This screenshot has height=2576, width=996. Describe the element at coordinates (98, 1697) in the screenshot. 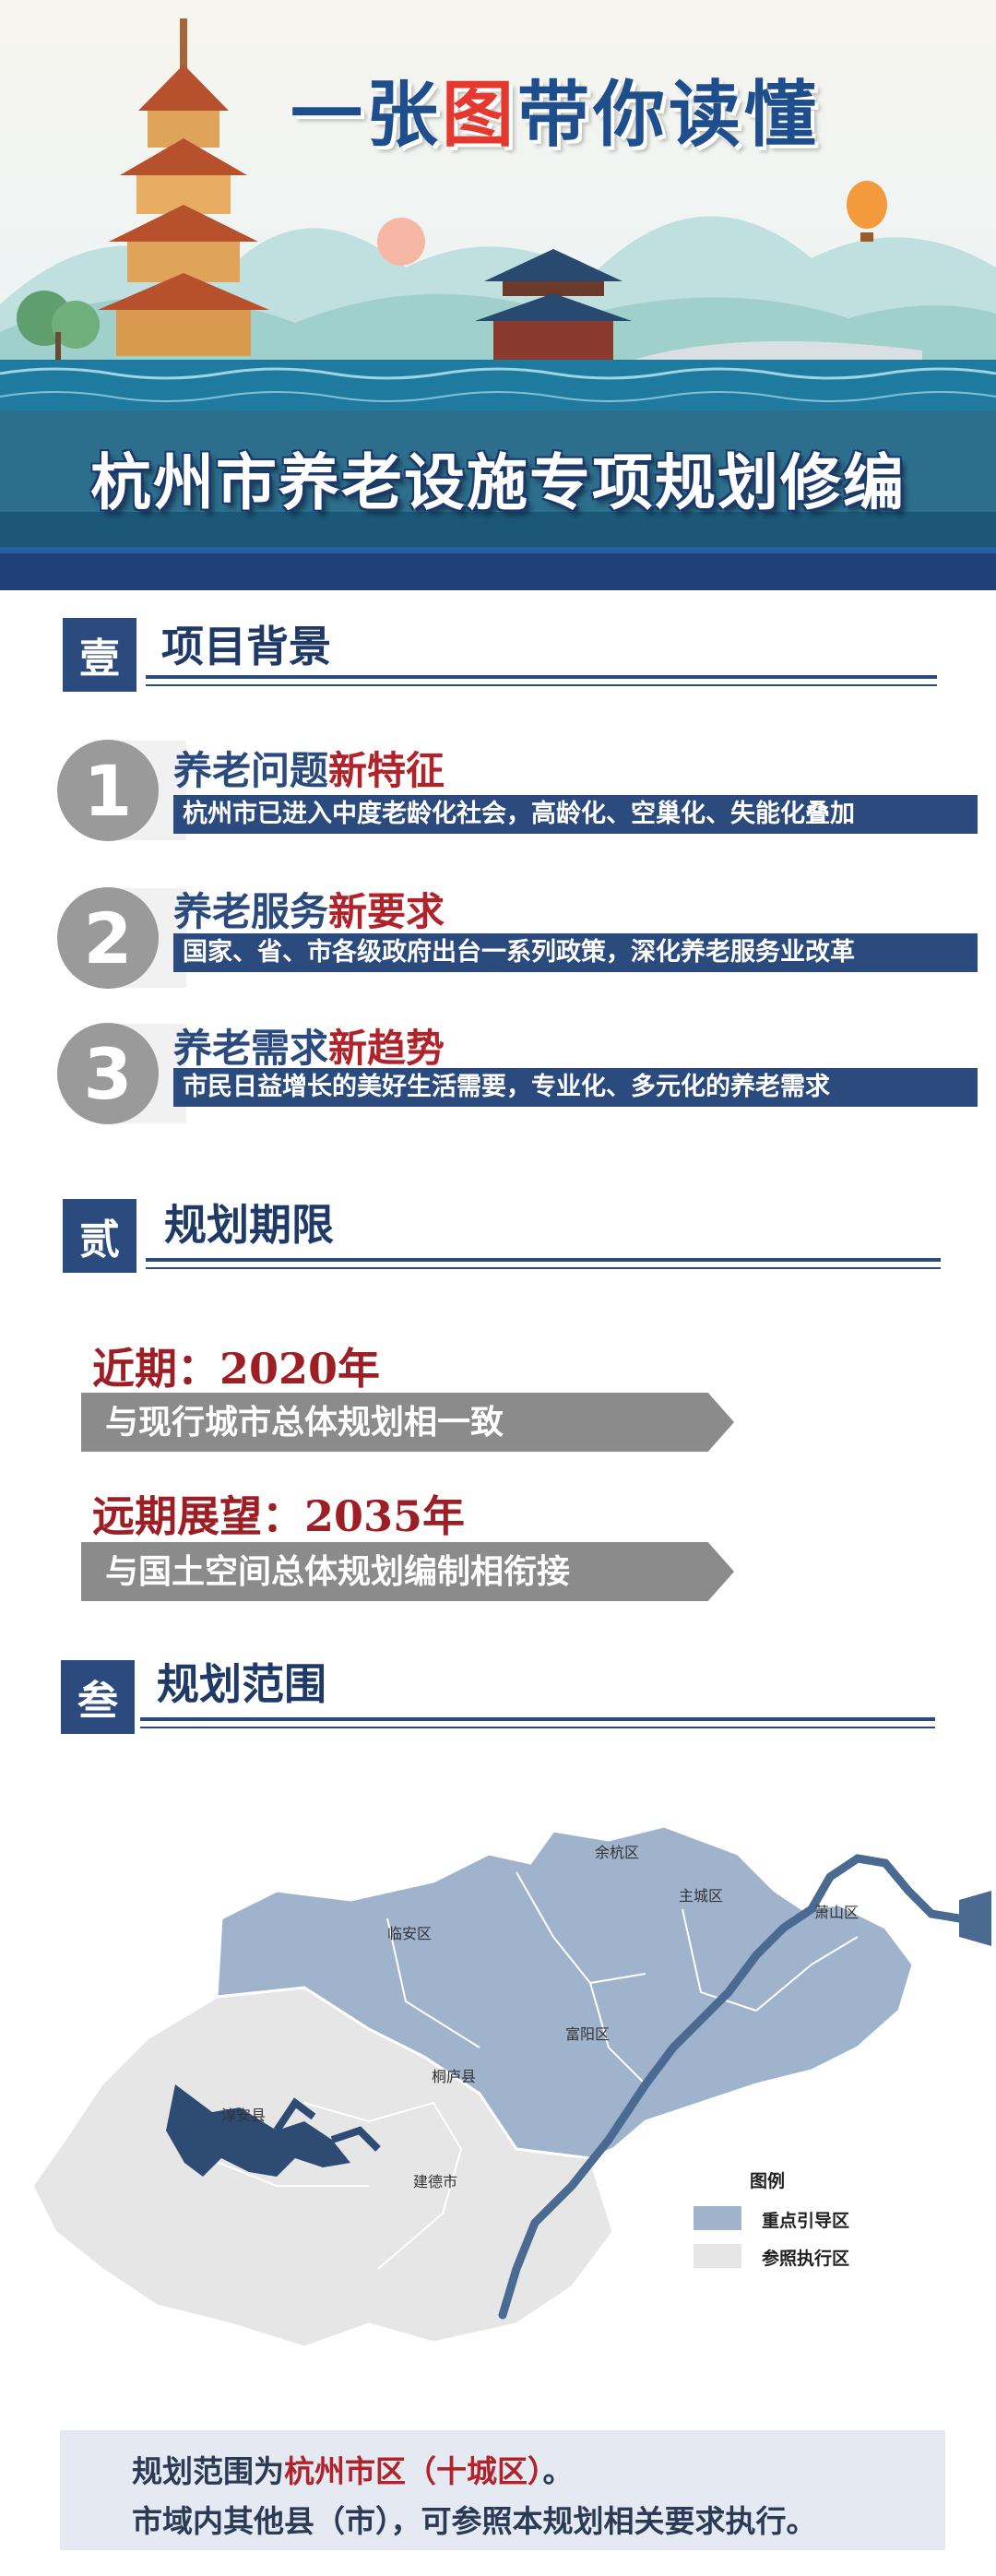

I see `section3-badge: 叁` at that location.